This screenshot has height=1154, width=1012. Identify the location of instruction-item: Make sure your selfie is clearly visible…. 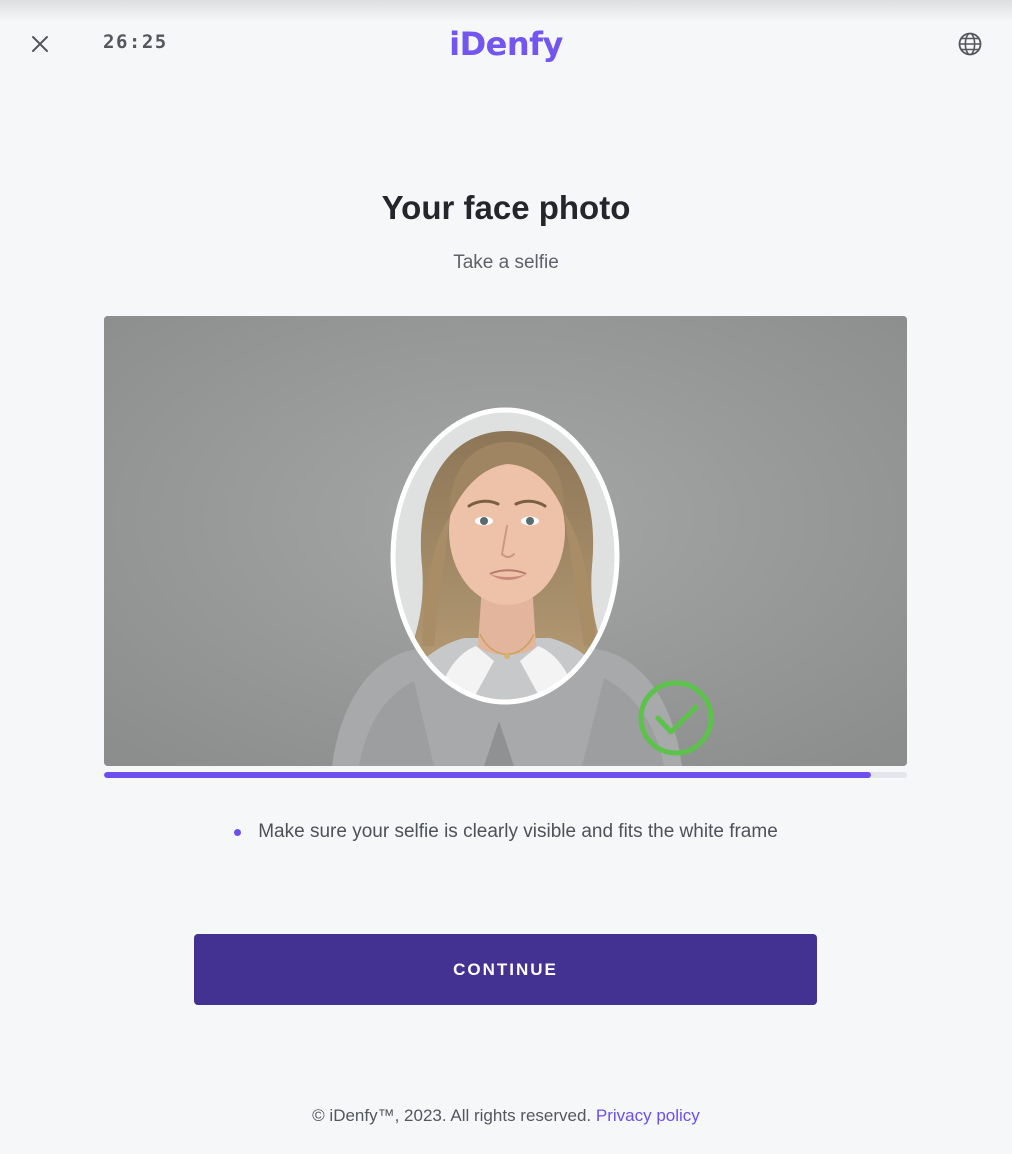
(506, 832).